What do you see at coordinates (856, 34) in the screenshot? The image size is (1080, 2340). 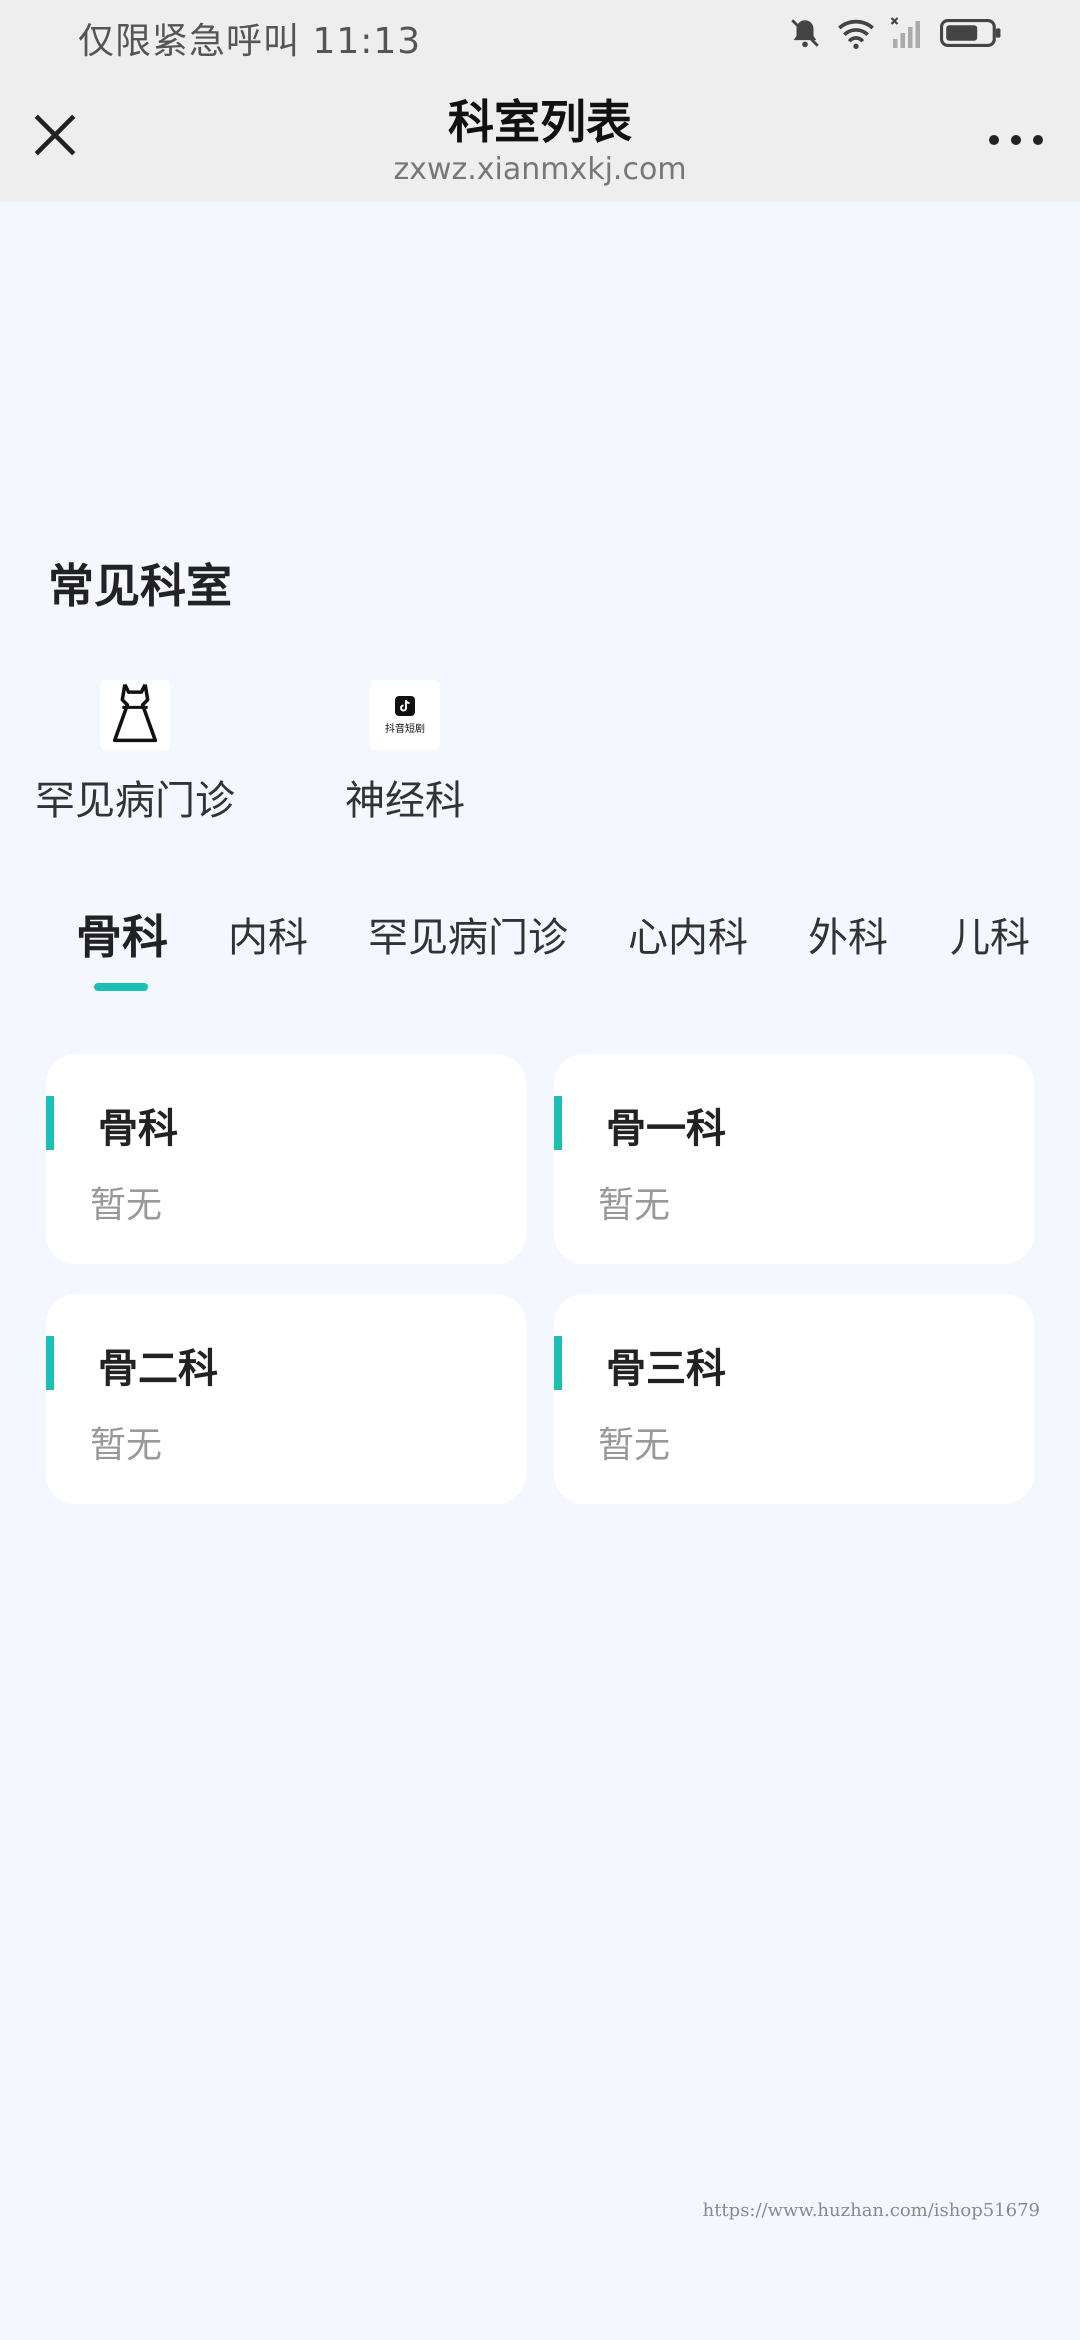 I see `wifi-icon` at bounding box center [856, 34].